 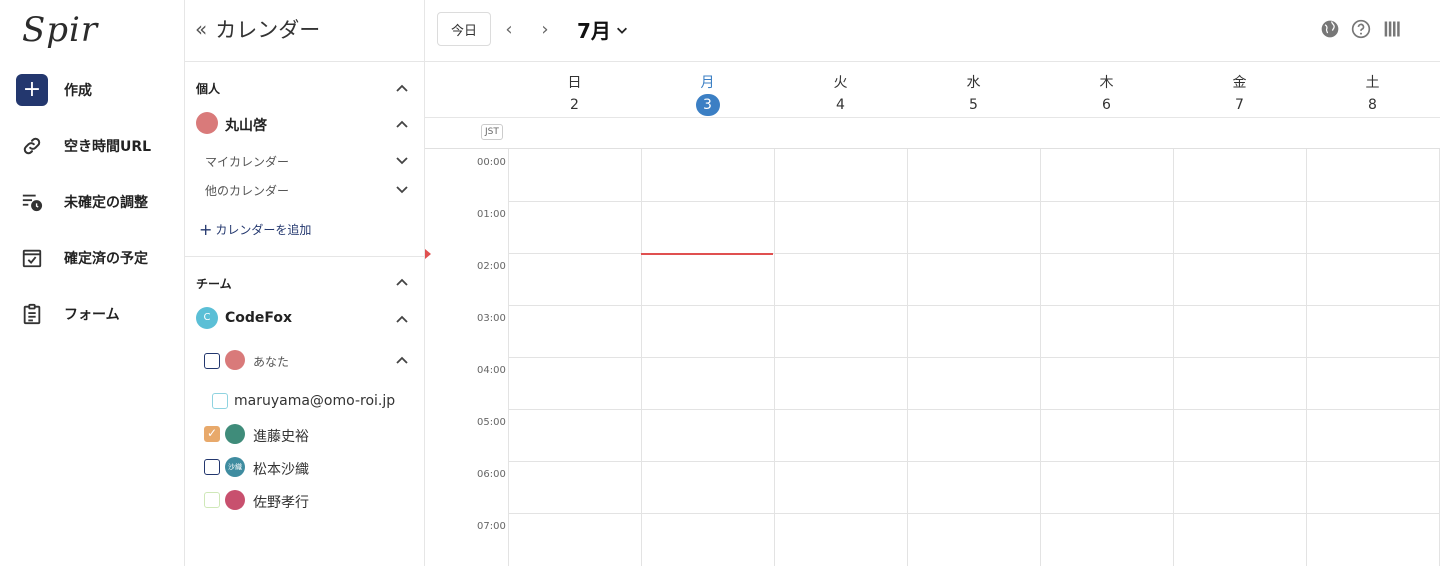 I want to click on personal-section-label: 個人, so click(x=208, y=89).